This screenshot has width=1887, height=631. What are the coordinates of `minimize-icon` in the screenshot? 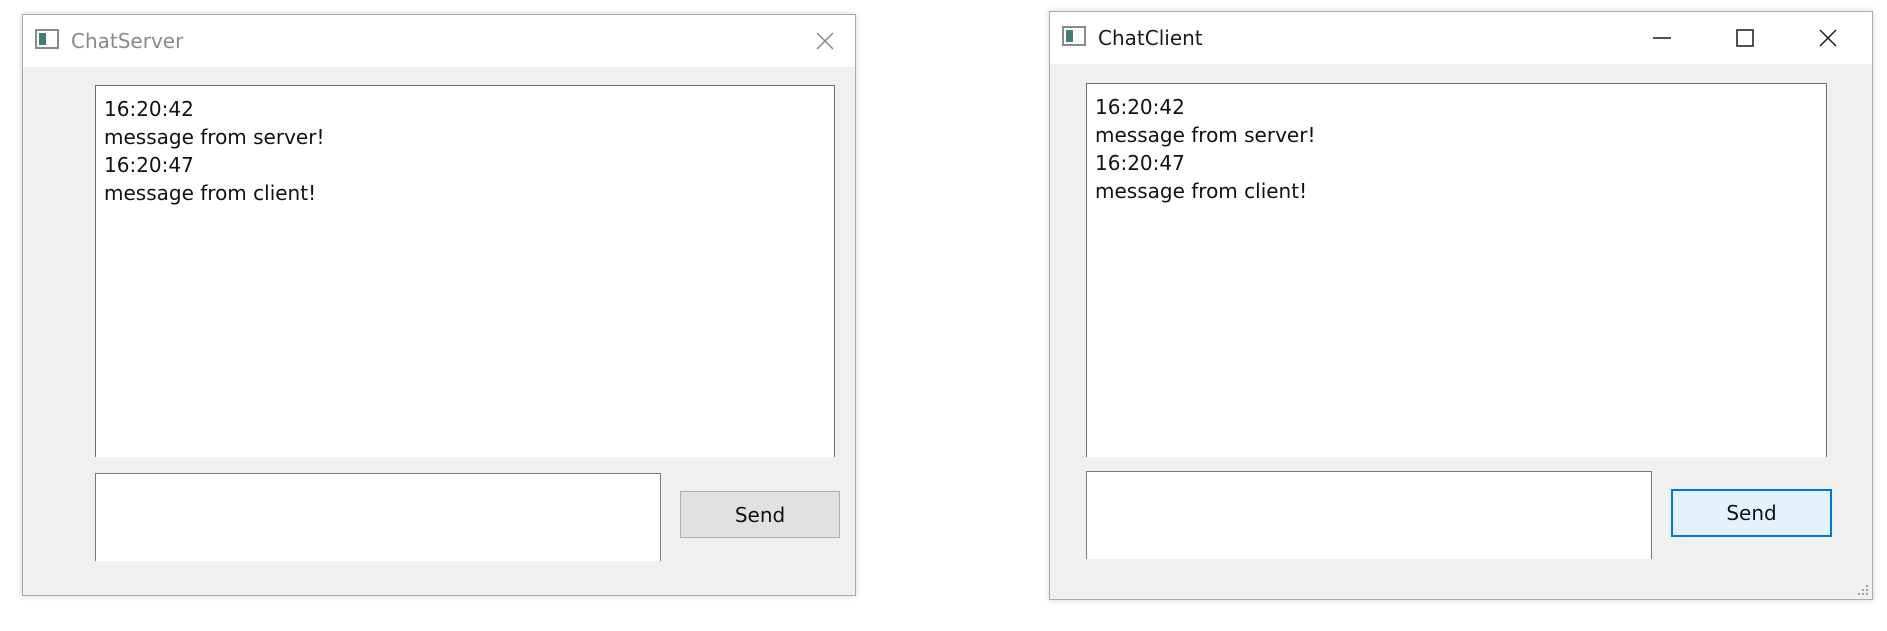 It's located at (1662, 38).